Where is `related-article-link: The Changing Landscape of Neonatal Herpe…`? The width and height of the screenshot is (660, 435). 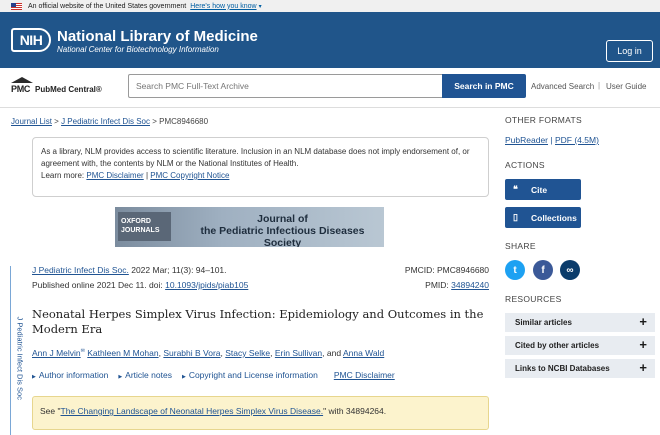
related-article-link: The Changing Landscape of Neonatal Herpe… is located at coordinates (192, 411).